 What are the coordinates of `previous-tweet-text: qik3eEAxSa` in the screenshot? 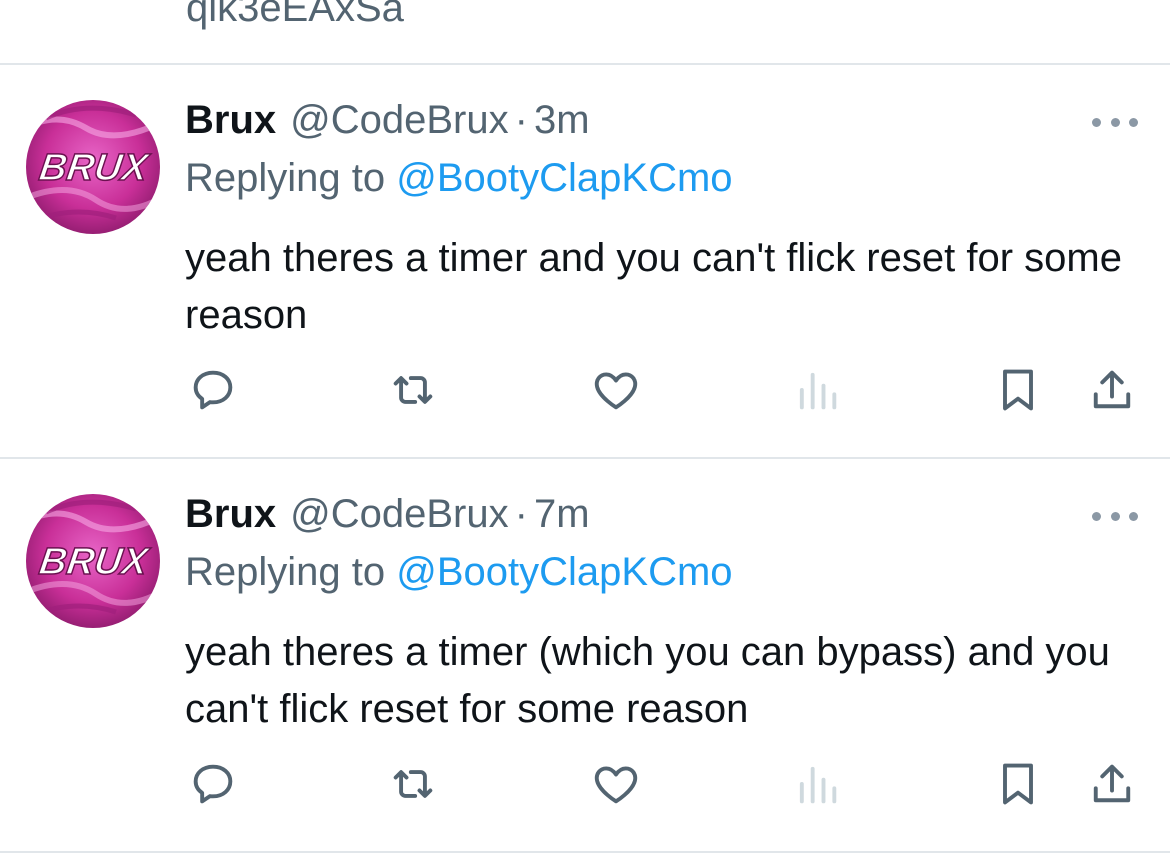 It's located at (295, 15).